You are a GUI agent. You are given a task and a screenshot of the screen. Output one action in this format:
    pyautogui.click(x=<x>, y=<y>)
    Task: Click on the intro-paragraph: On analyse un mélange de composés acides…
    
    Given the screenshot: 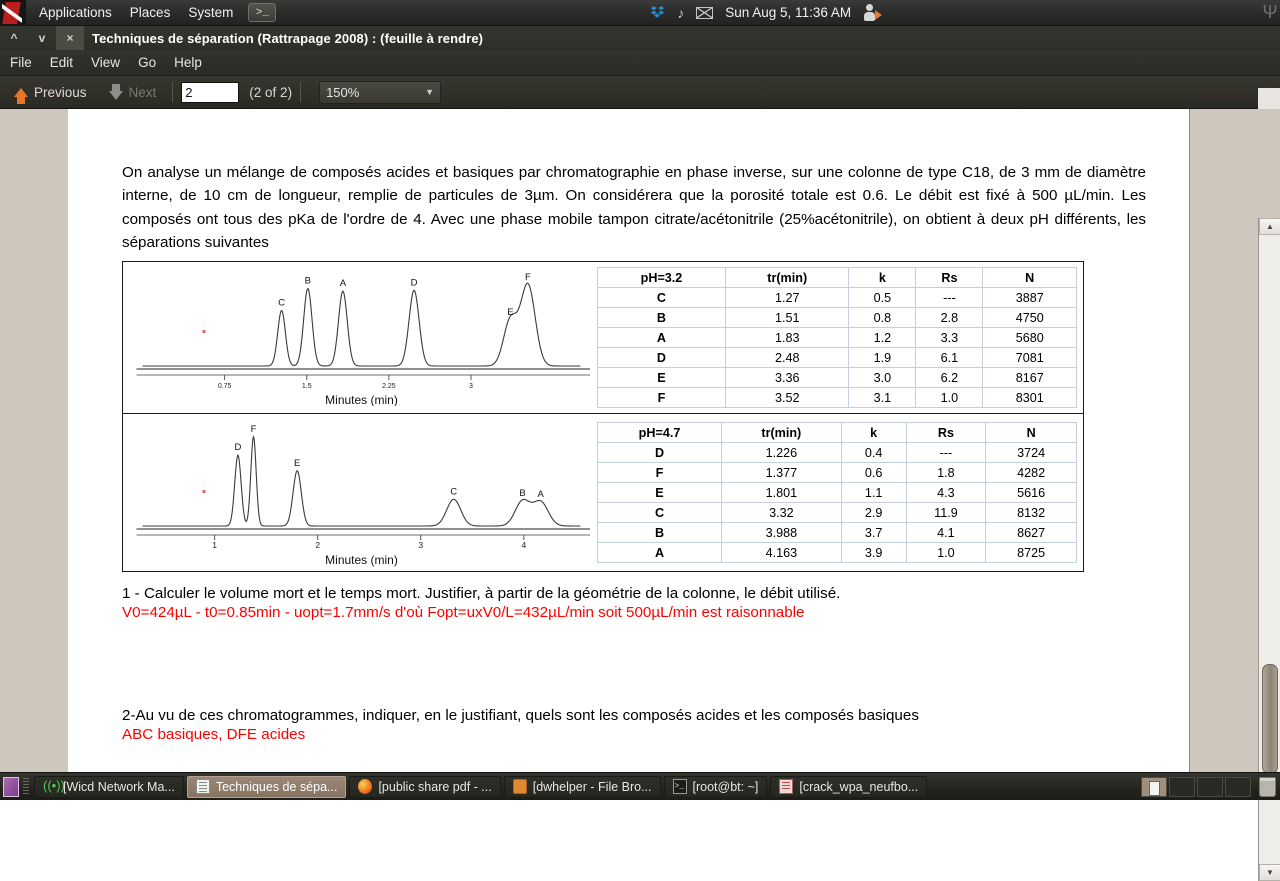 What is the action you would take?
    pyautogui.click(x=634, y=207)
    